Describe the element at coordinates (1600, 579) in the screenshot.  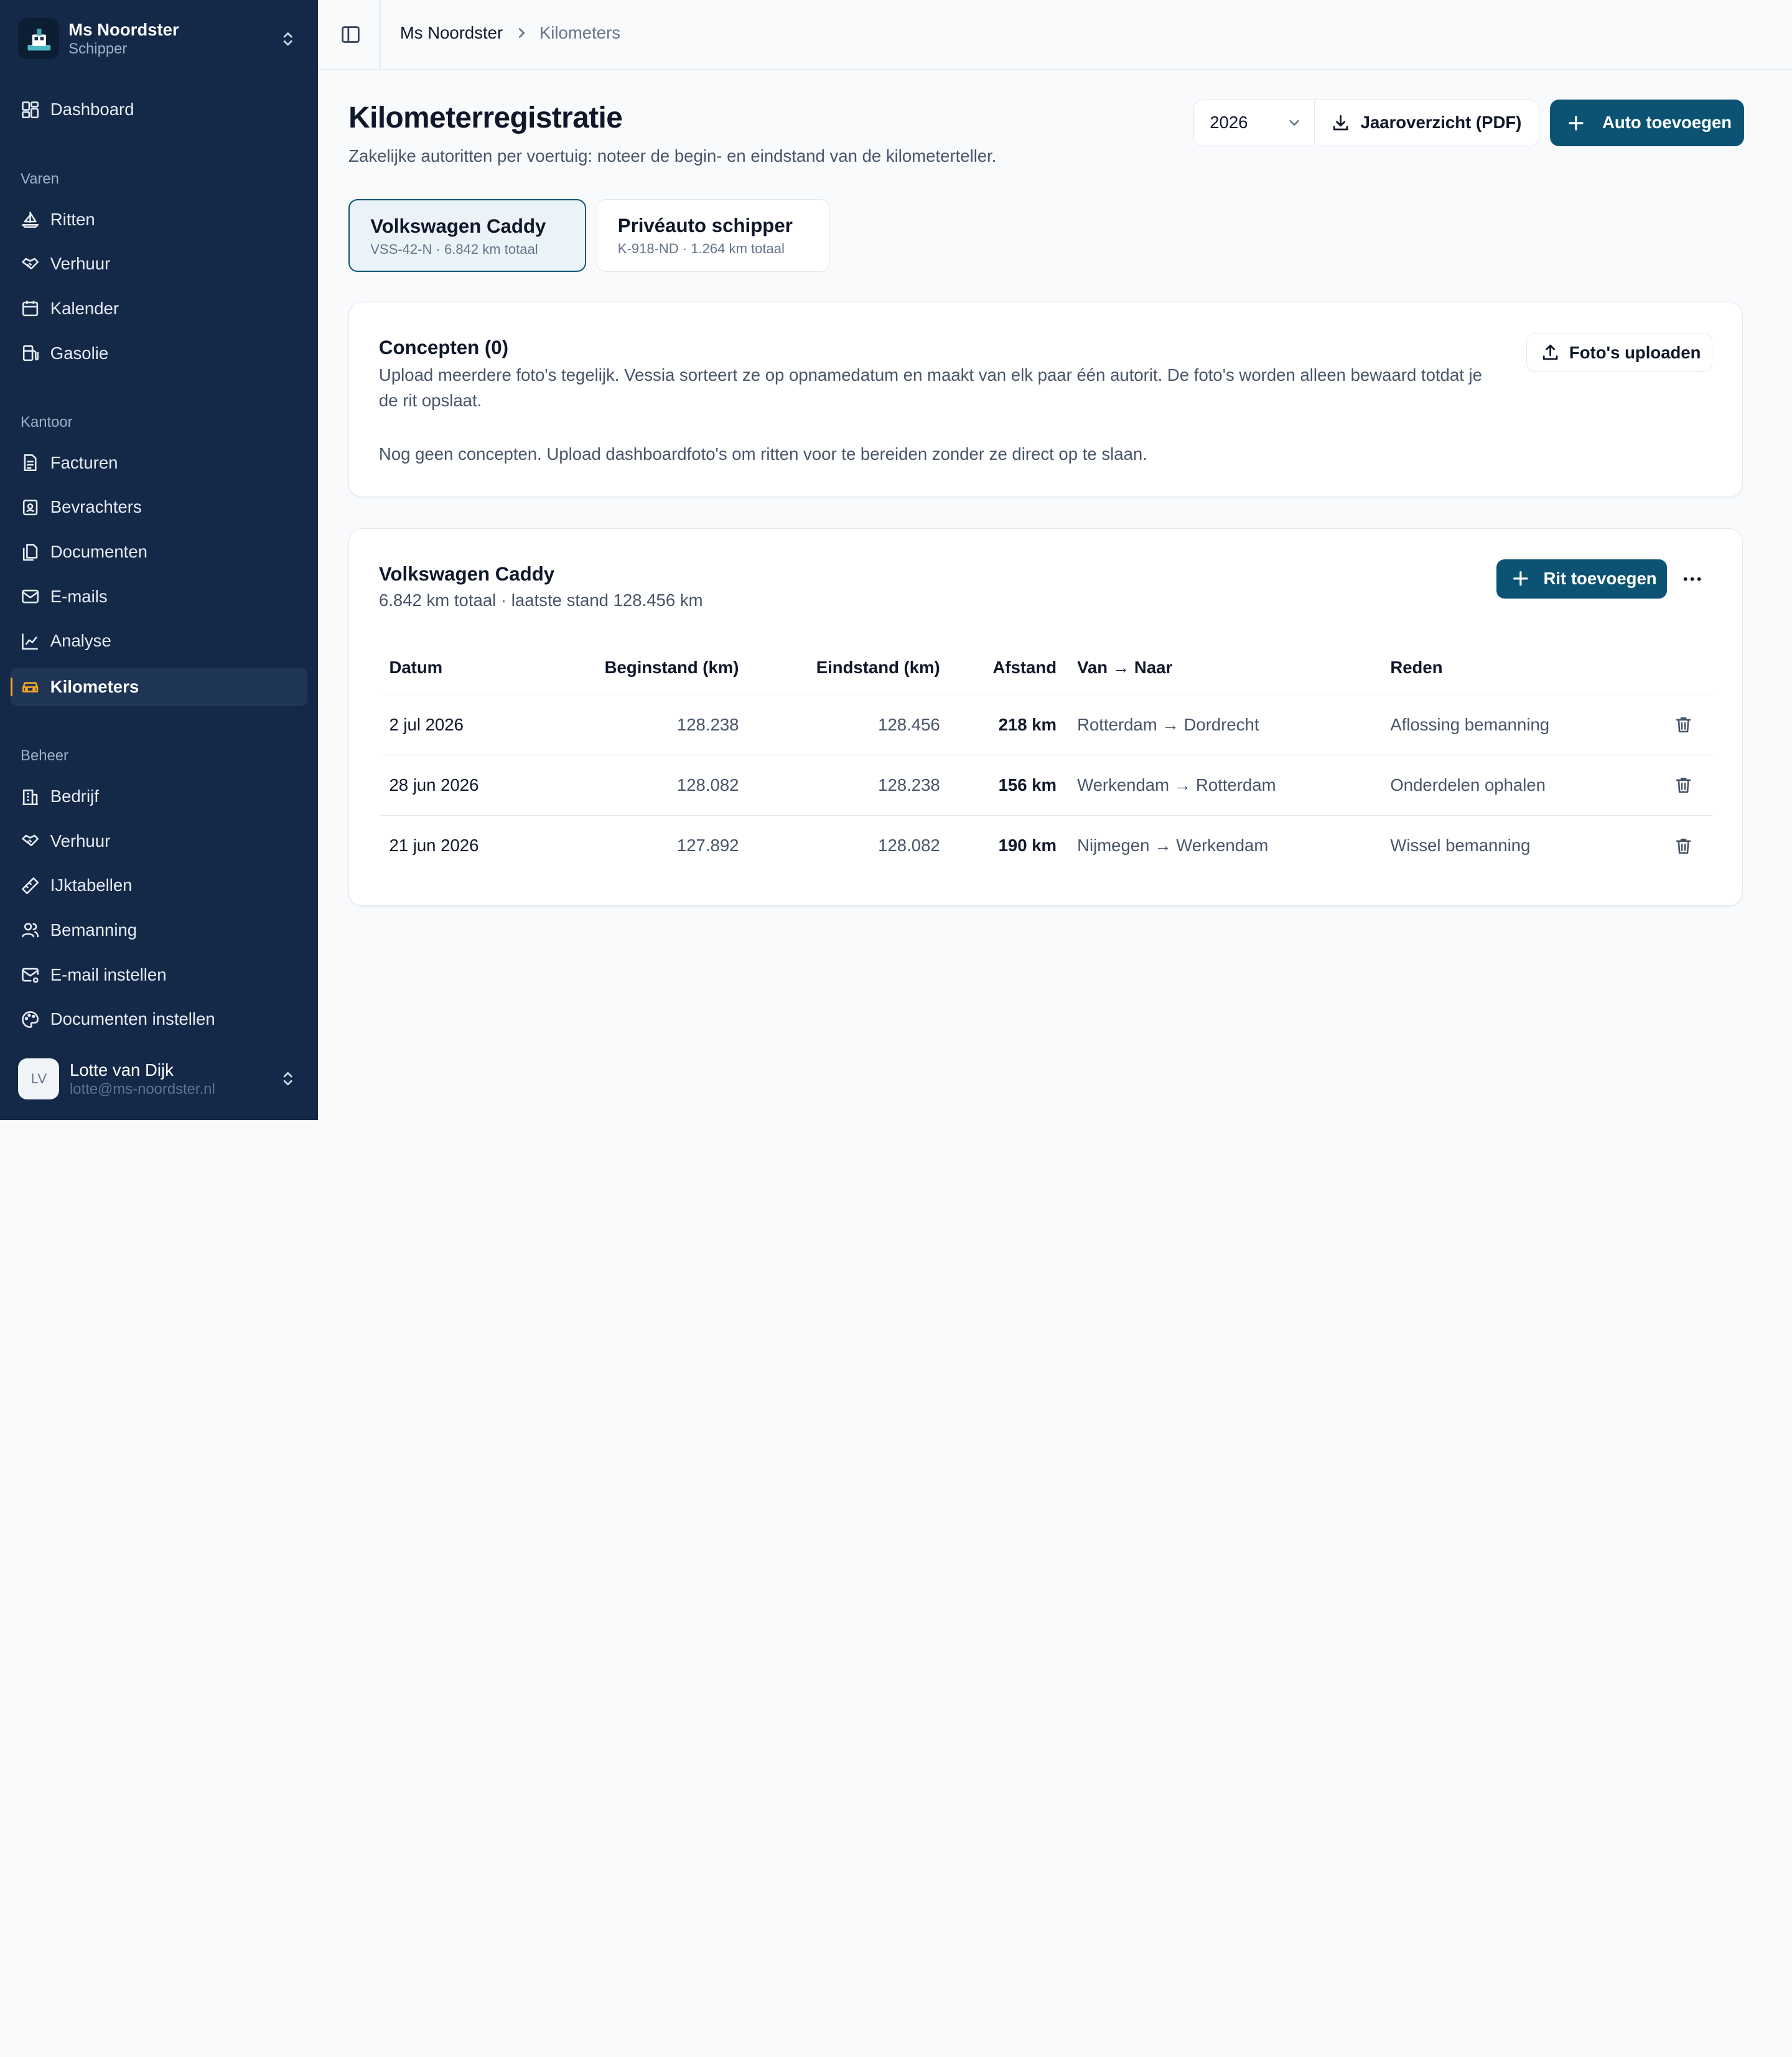
I see `add-trip-label: Rit toevoegen` at that location.